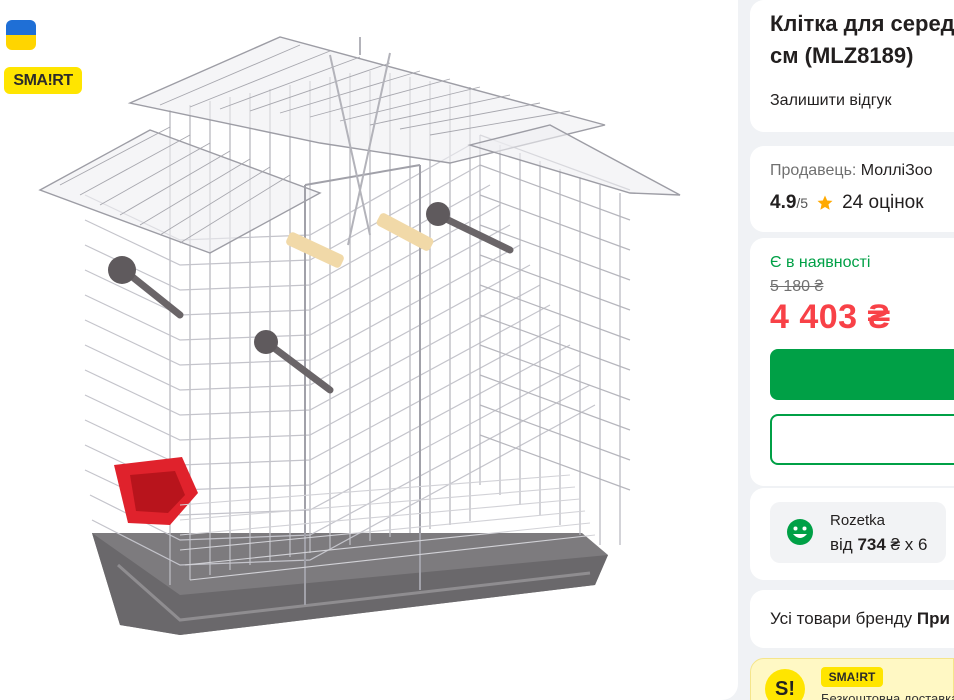  I want to click on availability-status: Є в наявності, so click(820, 262).